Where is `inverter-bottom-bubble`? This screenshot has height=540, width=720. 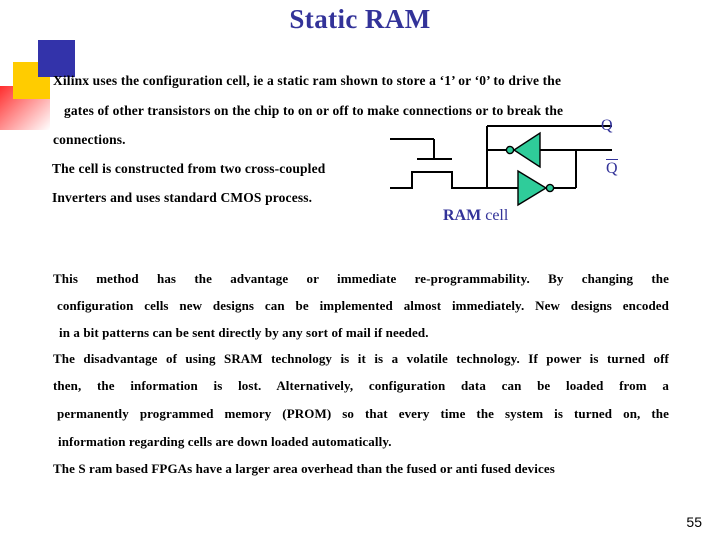
inverter-bottom-bubble is located at coordinates (550, 188).